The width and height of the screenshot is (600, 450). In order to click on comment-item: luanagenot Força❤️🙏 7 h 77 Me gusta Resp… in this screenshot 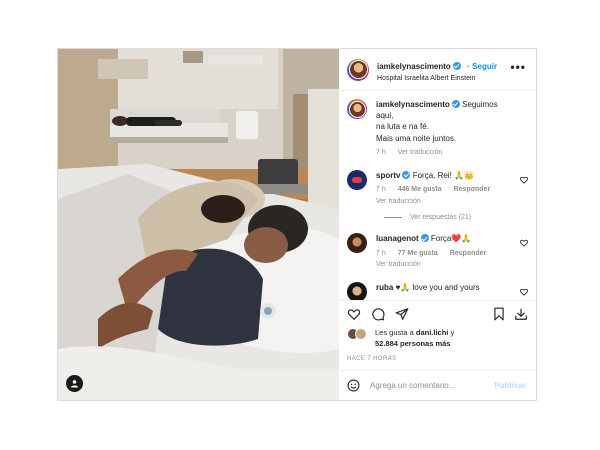, I will do `click(437, 251)`.